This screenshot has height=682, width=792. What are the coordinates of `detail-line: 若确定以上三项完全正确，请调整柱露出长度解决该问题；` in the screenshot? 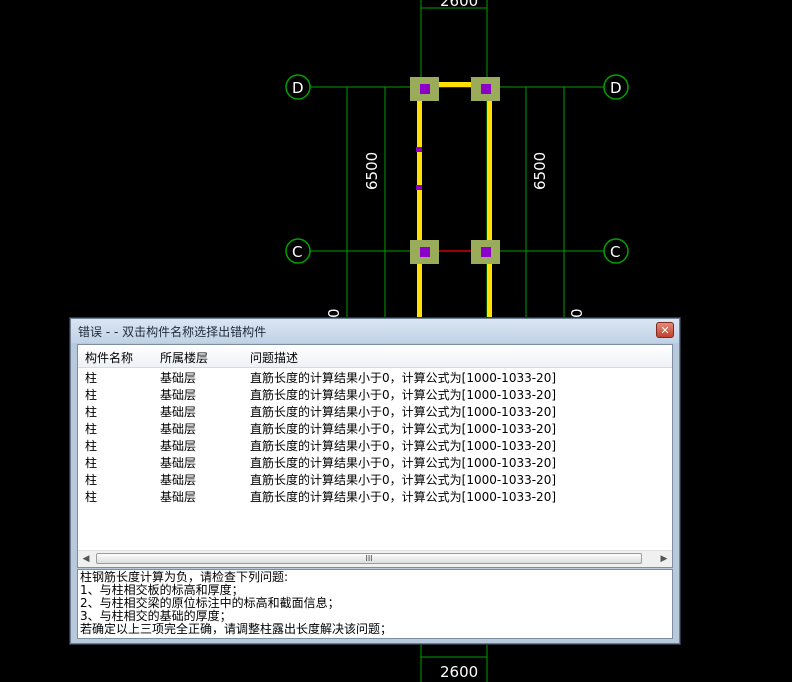 It's located at (236, 629).